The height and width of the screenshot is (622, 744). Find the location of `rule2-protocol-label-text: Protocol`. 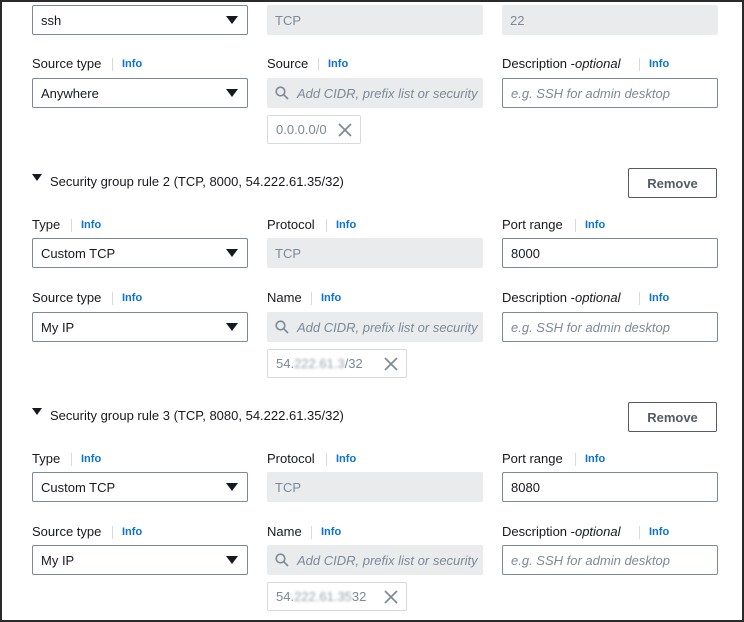

rule2-protocol-label-text: Protocol is located at coordinates (291, 224).